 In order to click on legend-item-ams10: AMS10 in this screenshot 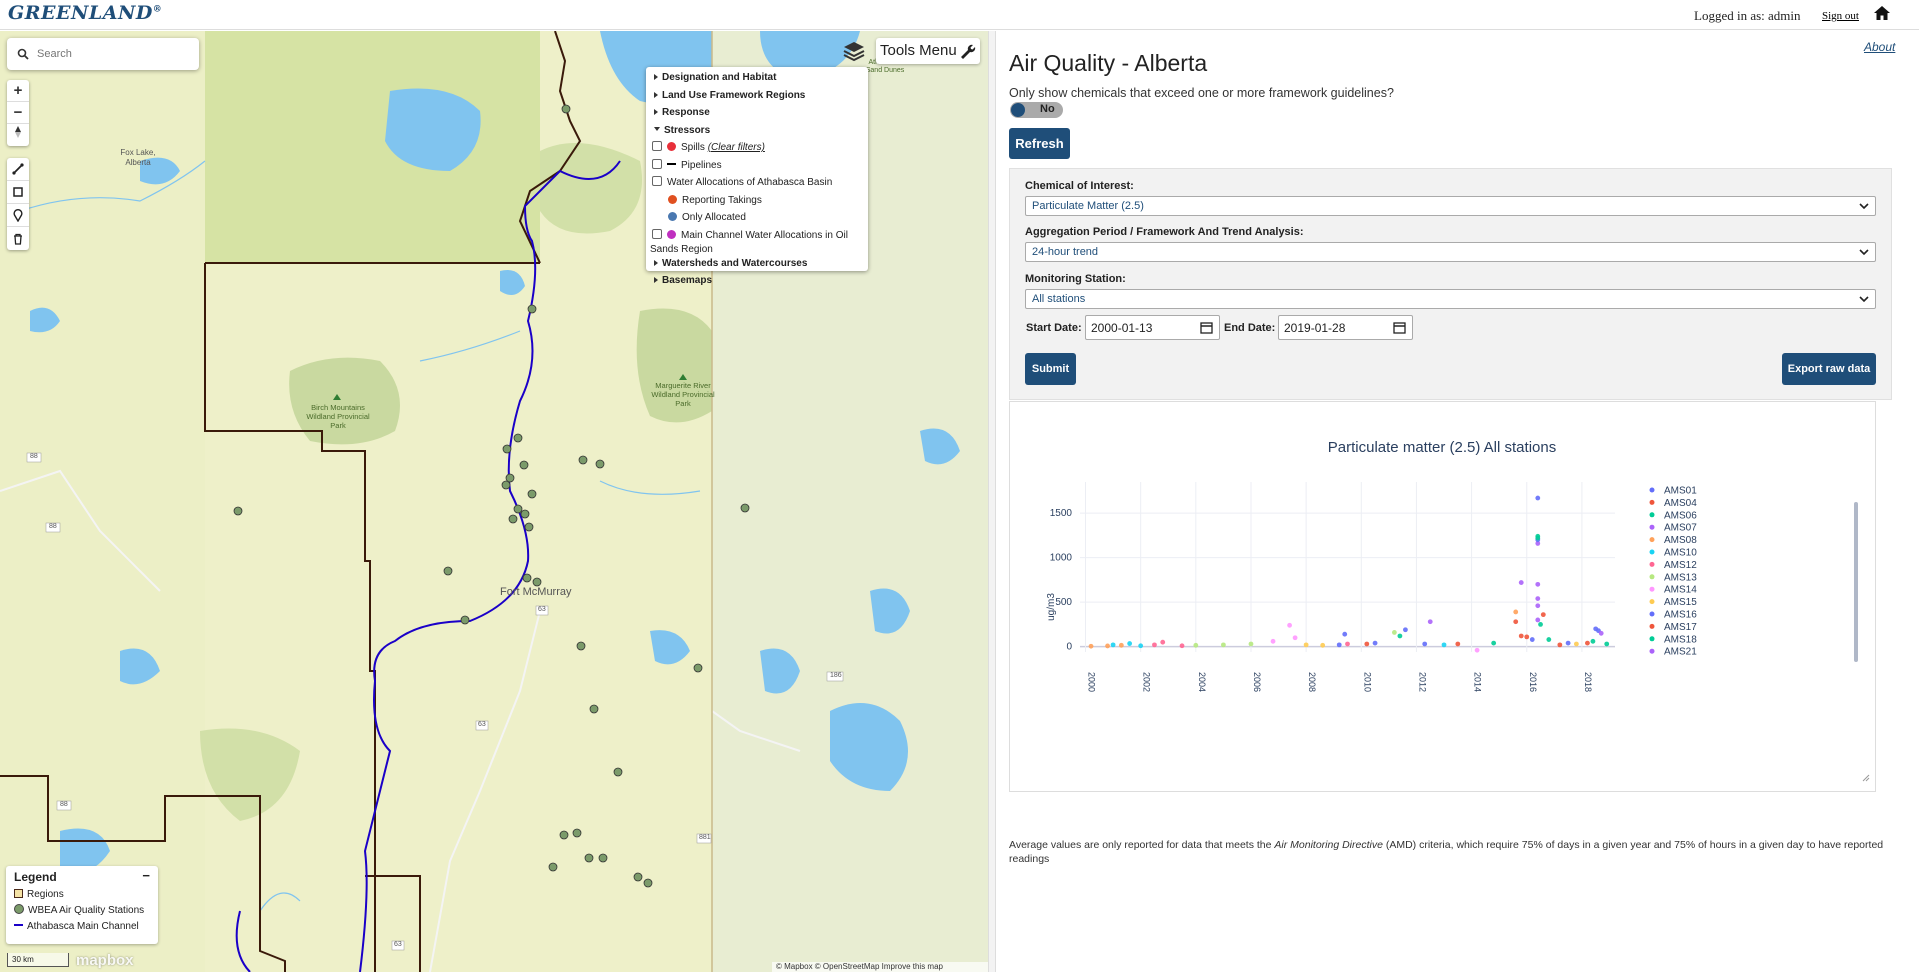, I will do `click(1680, 553)`.